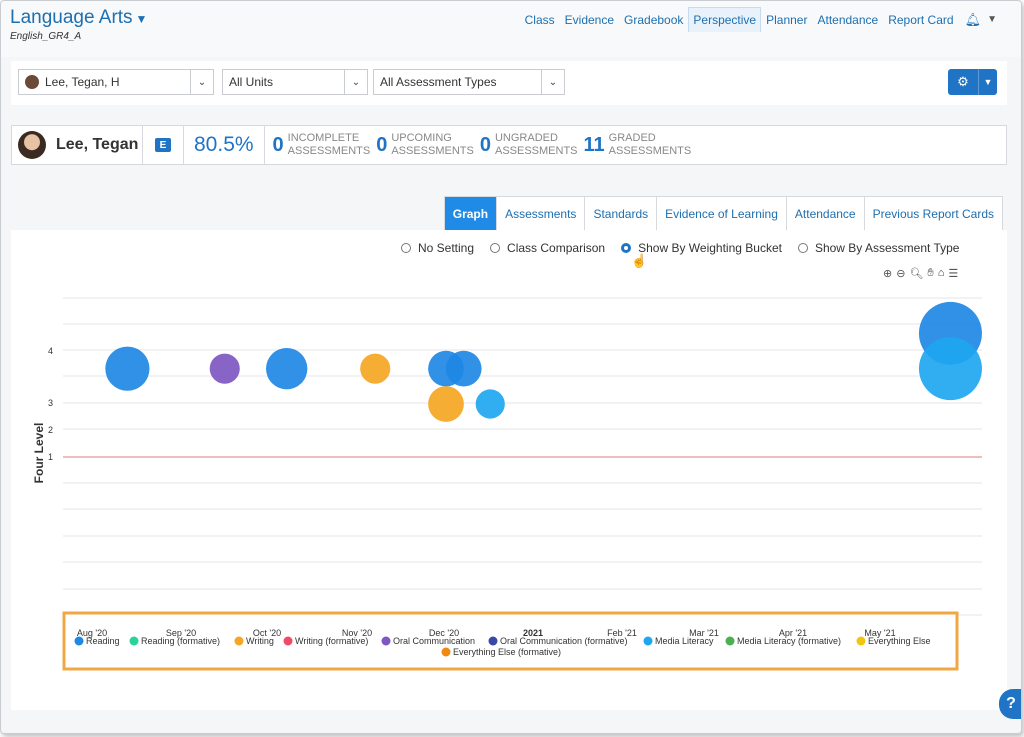 The width and height of the screenshot is (1024, 737). I want to click on legend-item: Oral Communication, so click(428, 641).